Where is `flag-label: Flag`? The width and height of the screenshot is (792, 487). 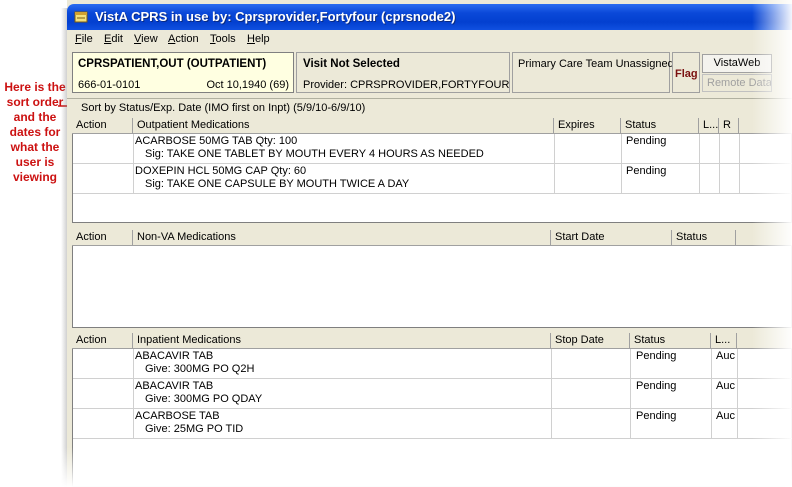
flag-label: Flag is located at coordinates (686, 74).